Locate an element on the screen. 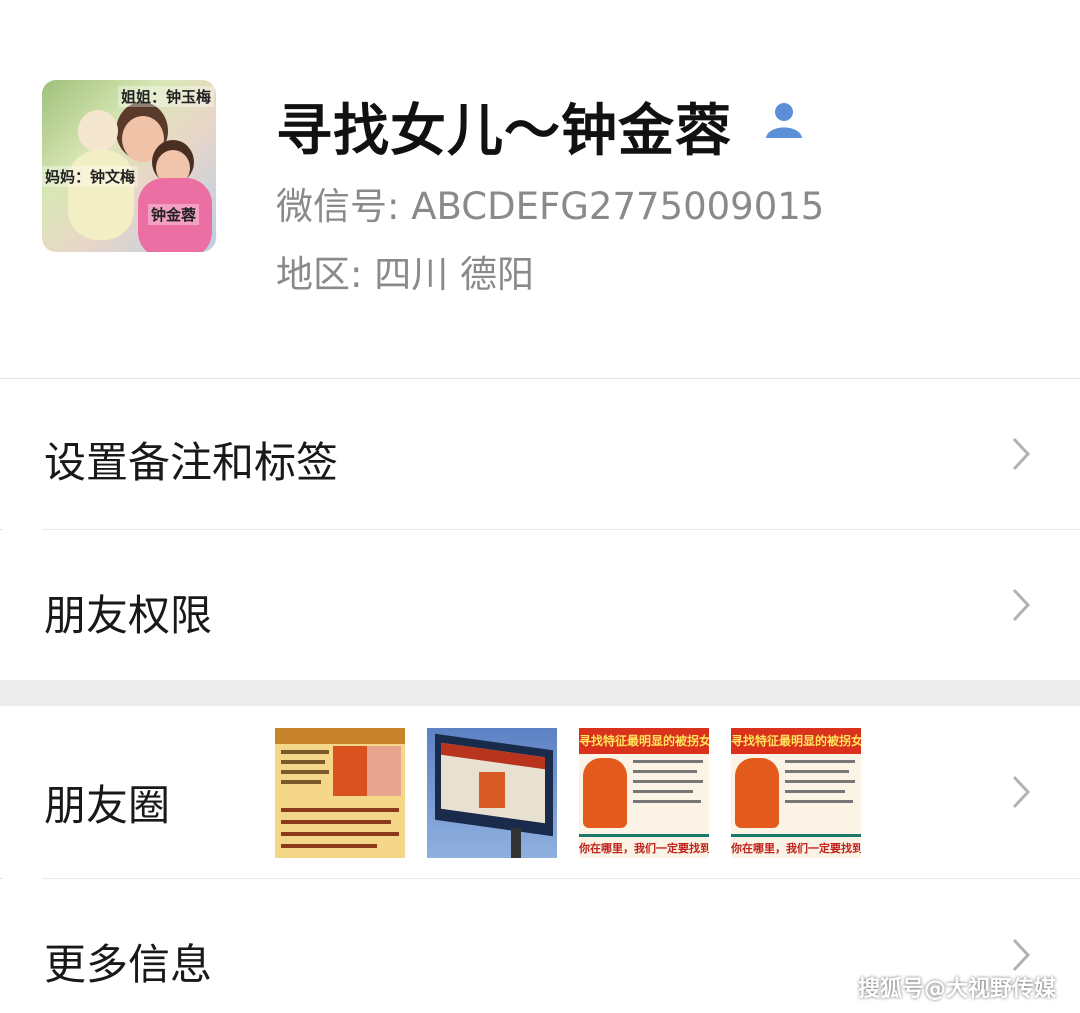 This screenshot has height=1013, width=1080. region: 地区: 四川 德阳 is located at coordinates (405, 274).